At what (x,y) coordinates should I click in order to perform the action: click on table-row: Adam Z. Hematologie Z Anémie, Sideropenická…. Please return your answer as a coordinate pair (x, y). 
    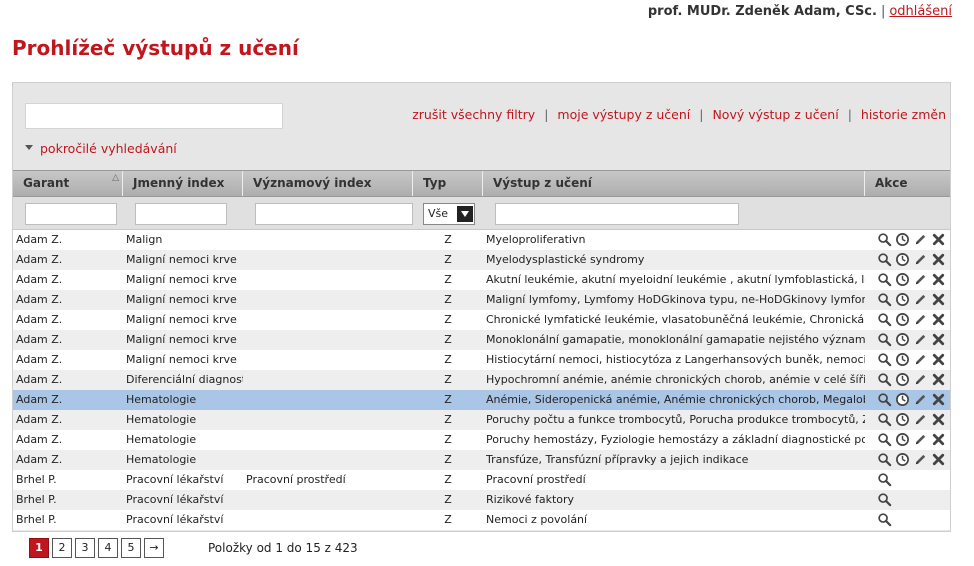
    Looking at the image, I should click on (481, 400).